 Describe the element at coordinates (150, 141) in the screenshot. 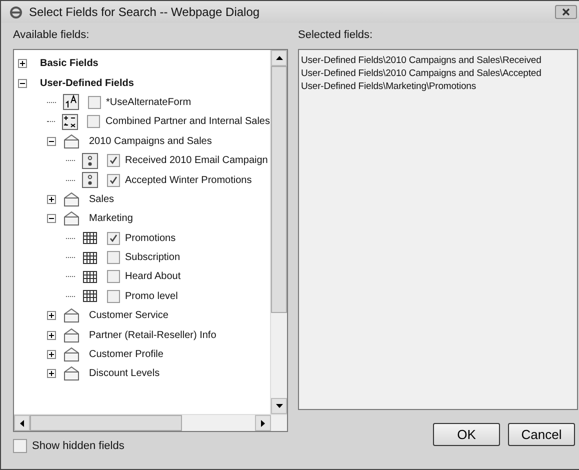

I see `tree-item: 2010 Campaigns and Sales` at that location.